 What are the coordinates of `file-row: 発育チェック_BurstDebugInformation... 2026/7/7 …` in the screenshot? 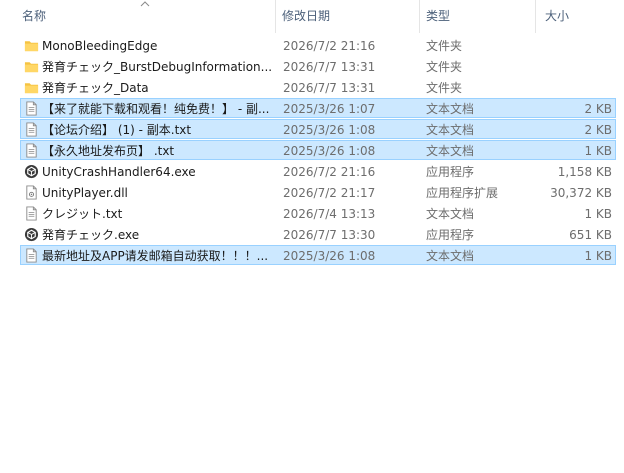 It's located at (318, 66).